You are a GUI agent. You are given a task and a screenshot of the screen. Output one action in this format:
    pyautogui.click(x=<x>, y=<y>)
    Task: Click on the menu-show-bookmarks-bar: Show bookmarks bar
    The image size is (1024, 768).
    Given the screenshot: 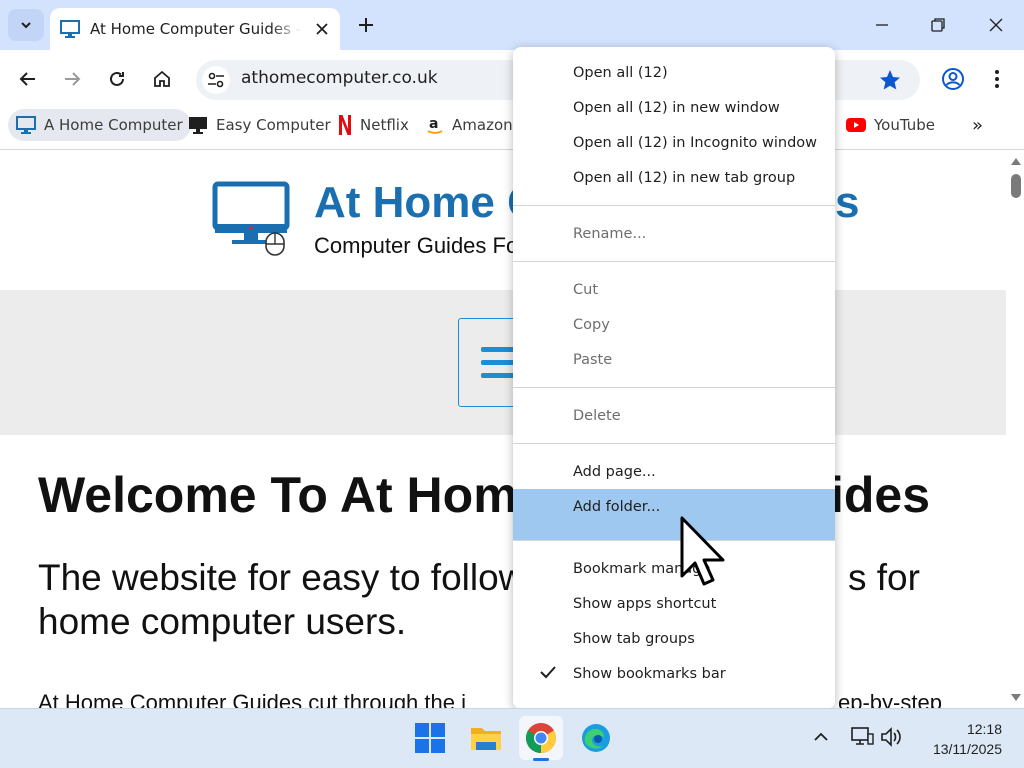 What is the action you would take?
    pyautogui.click(x=674, y=673)
    